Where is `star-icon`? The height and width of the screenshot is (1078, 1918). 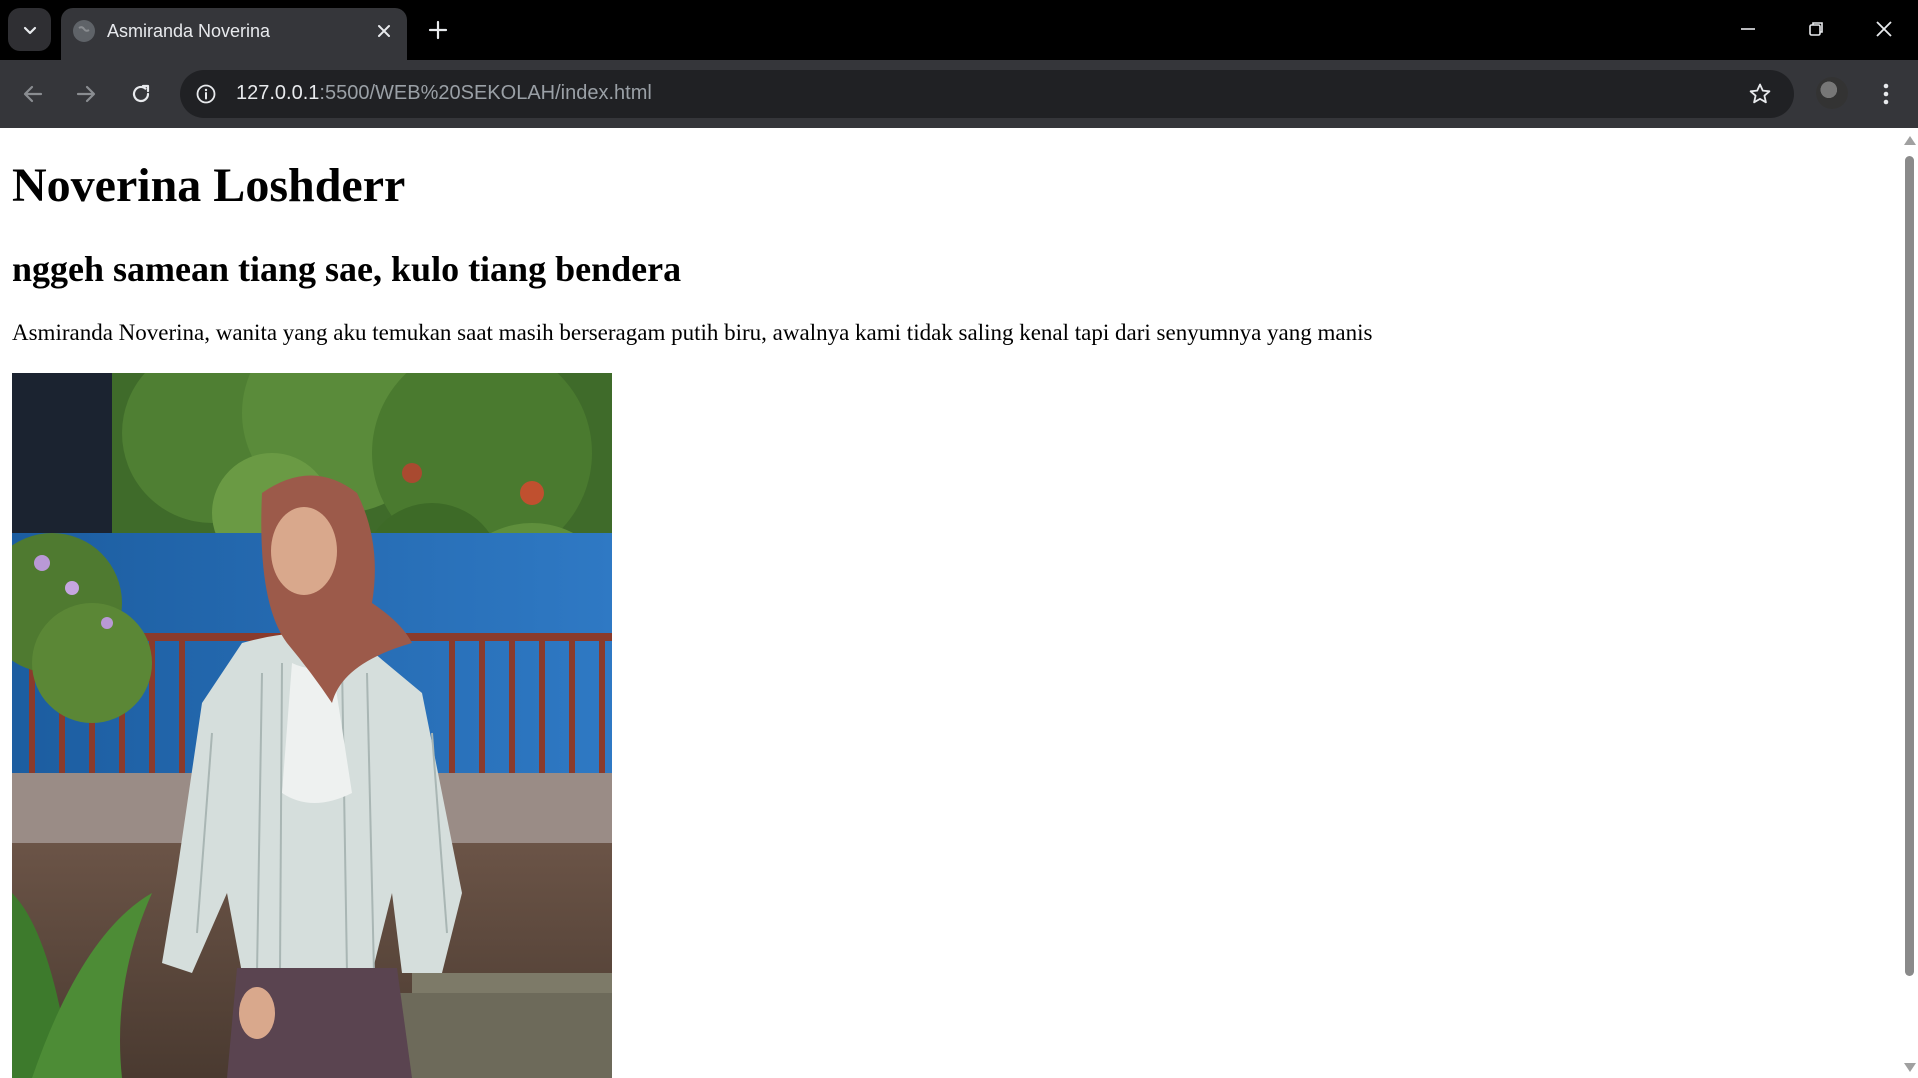 star-icon is located at coordinates (1760, 93).